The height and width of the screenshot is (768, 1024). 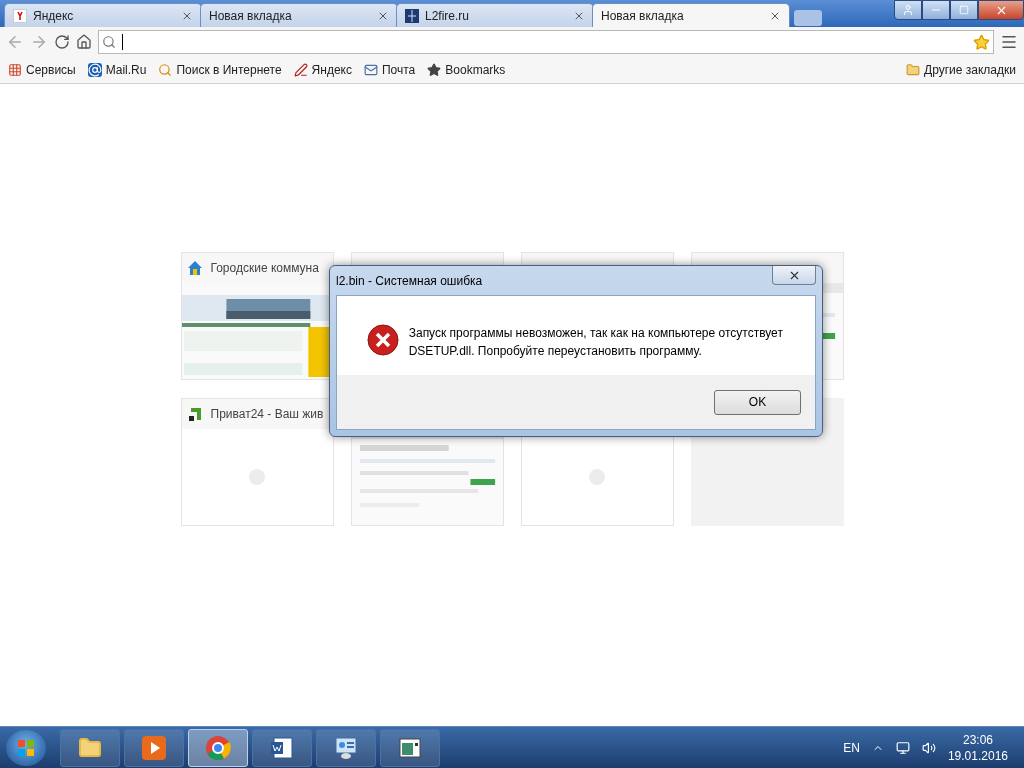 I want to click on at-sign-icon, so click(x=94, y=70).